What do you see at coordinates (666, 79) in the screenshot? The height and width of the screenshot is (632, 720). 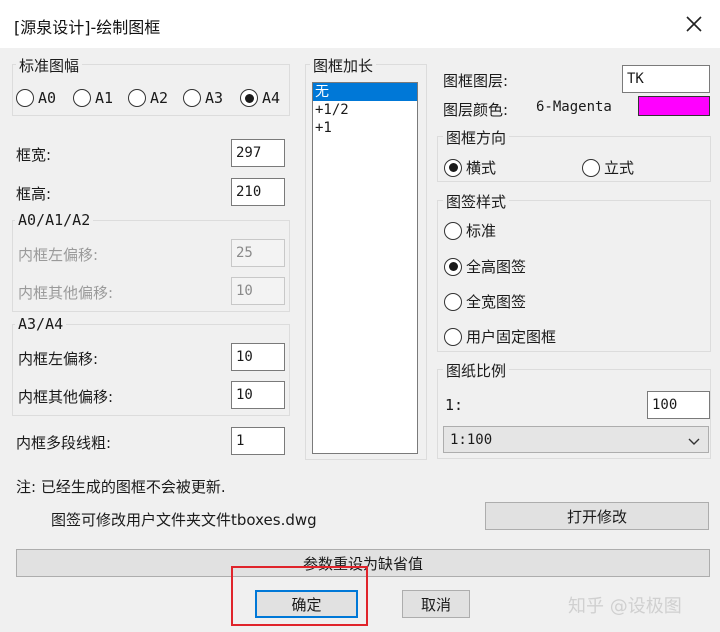 I see `layer-input: TK` at bounding box center [666, 79].